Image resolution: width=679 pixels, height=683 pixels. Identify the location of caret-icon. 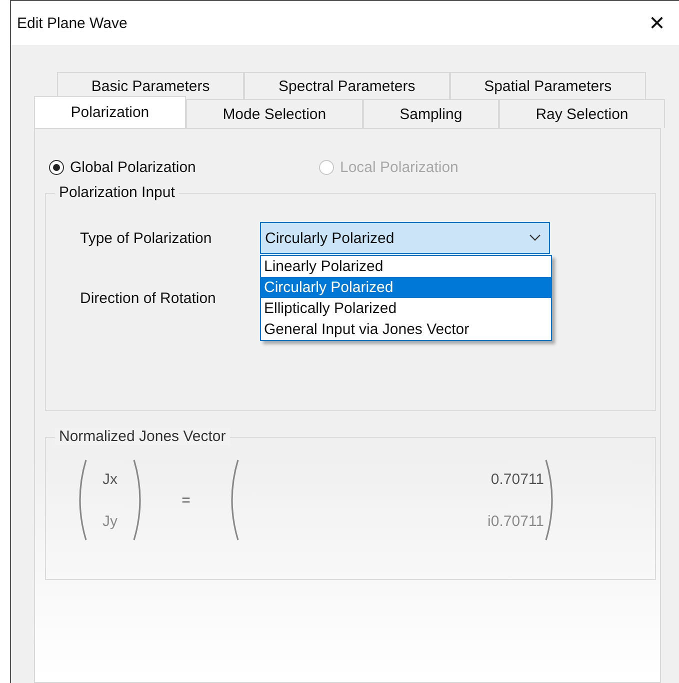
(535, 238).